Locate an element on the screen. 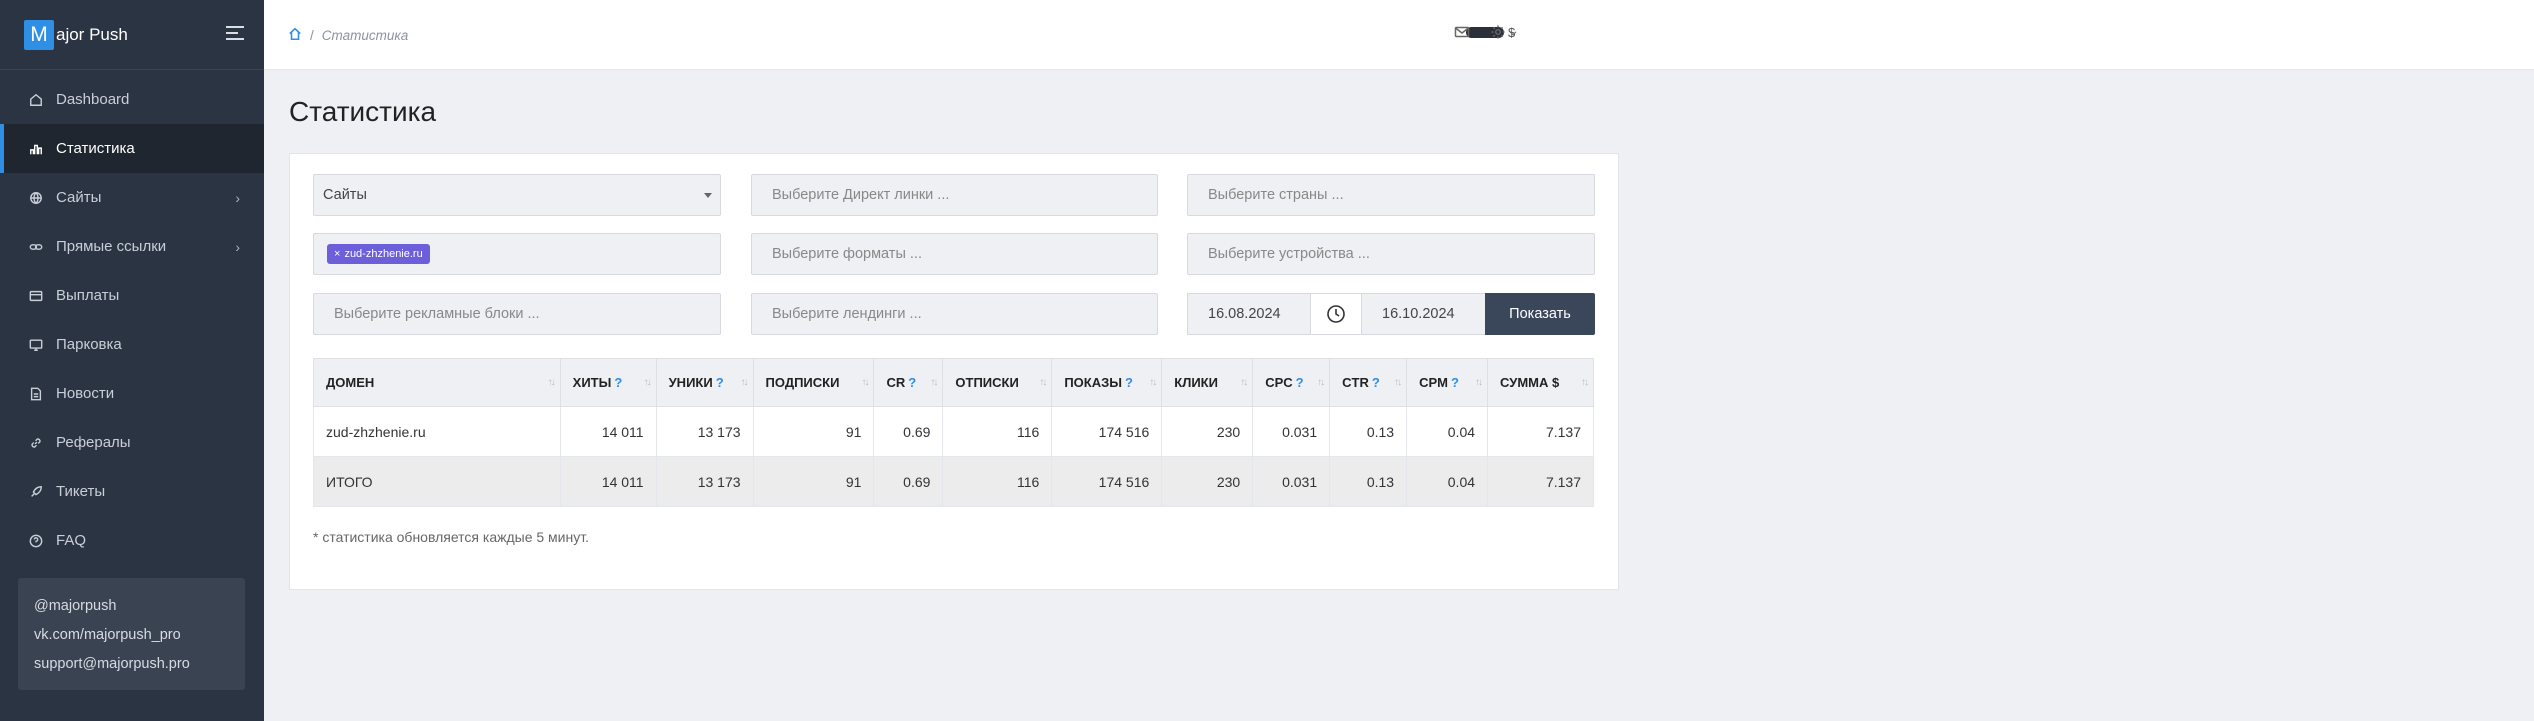 This screenshot has height=721, width=2534. sites-select: Сайты is located at coordinates (517, 195).